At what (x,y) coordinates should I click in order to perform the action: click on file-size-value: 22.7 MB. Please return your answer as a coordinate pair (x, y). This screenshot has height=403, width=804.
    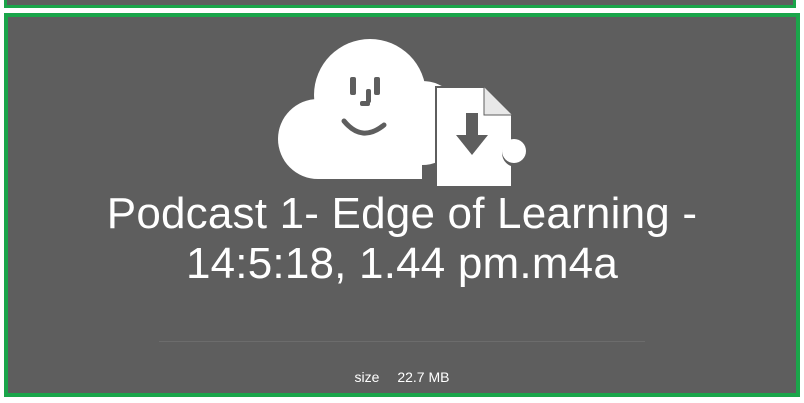
    Looking at the image, I should click on (423, 377).